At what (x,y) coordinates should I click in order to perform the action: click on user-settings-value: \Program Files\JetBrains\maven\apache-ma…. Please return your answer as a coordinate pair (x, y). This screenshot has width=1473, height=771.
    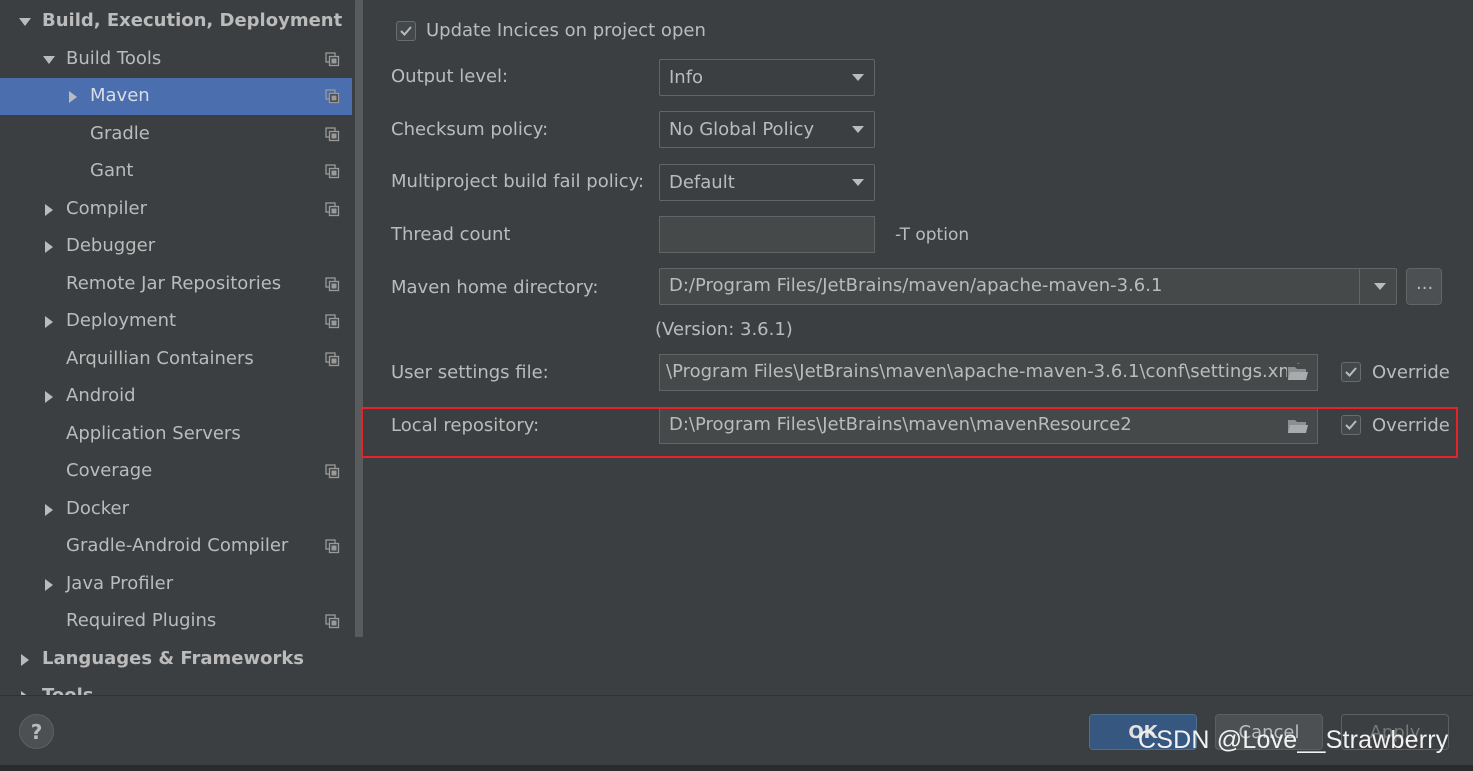
    Looking at the image, I should click on (983, 371).